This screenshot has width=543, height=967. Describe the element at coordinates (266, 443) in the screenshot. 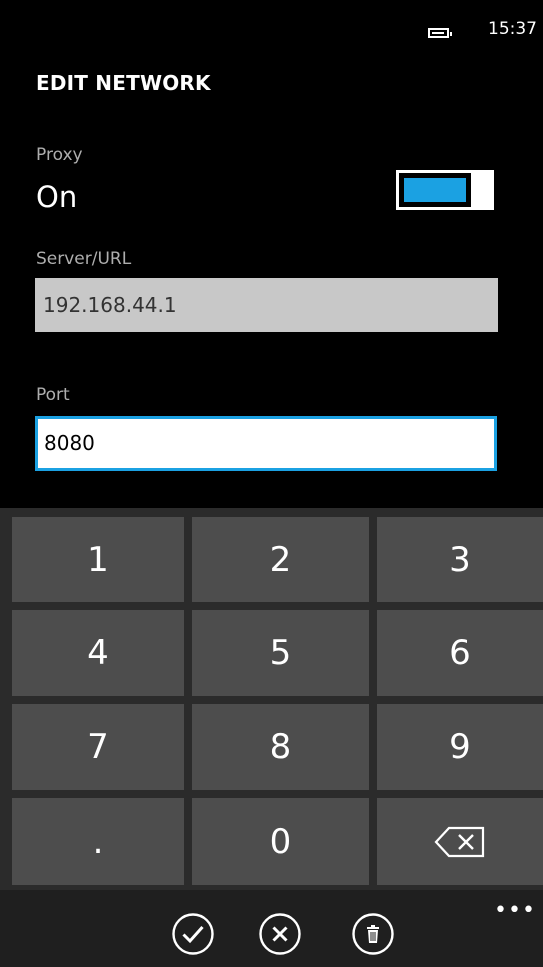

I see `port-input: 8080` at that location.